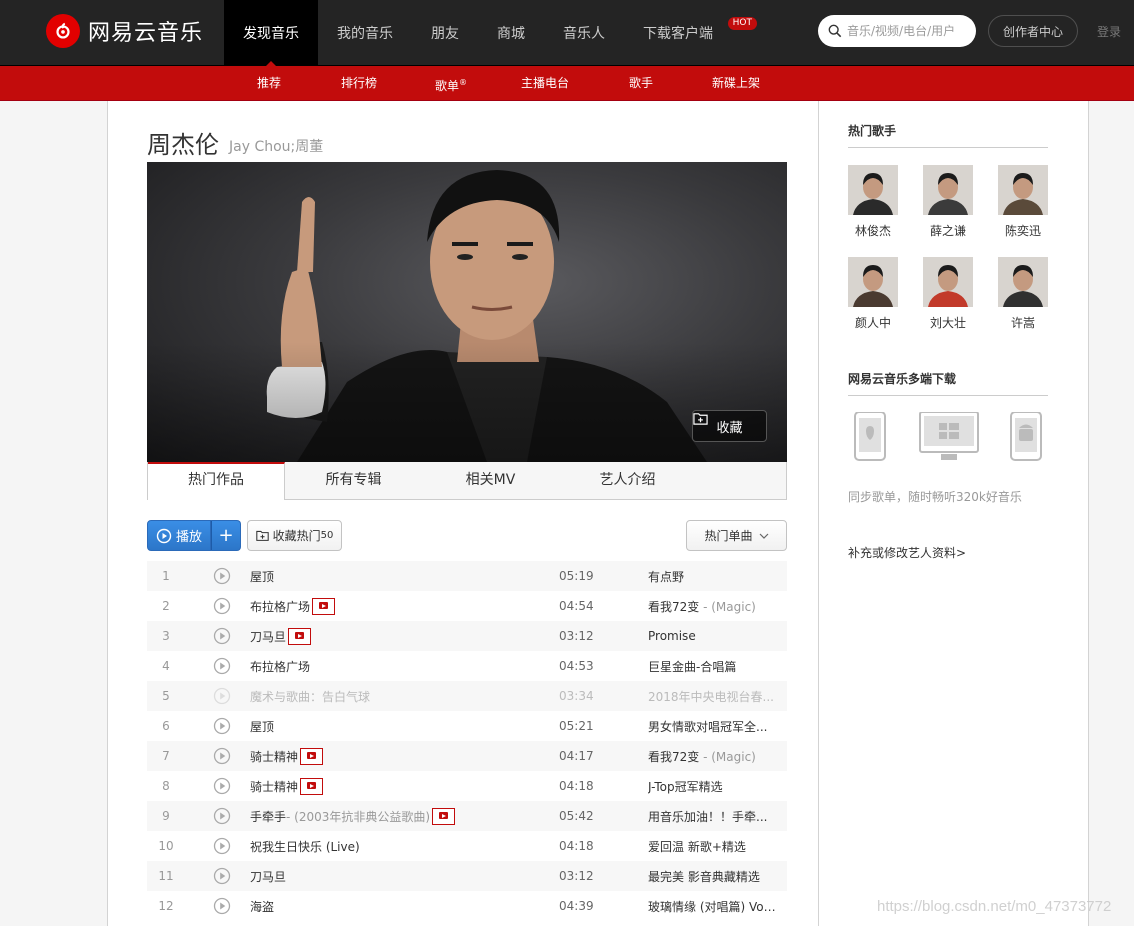 The width and height of the screenshot is (1134, 926). What do you see at coordinates (873, 230) in the screenshot?
I see `singer-name: 林俊杰` at bounding box center [873, 230].